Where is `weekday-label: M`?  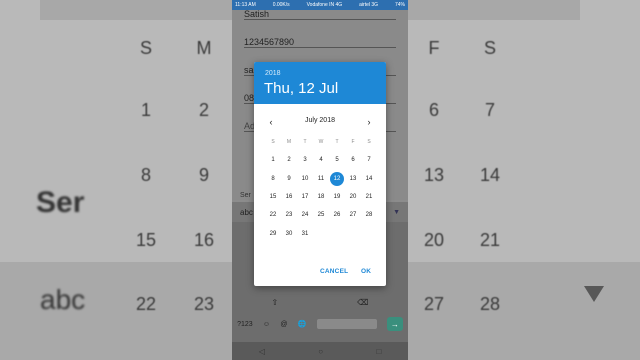 weekday-label: M is located at coordinates (289, 142).